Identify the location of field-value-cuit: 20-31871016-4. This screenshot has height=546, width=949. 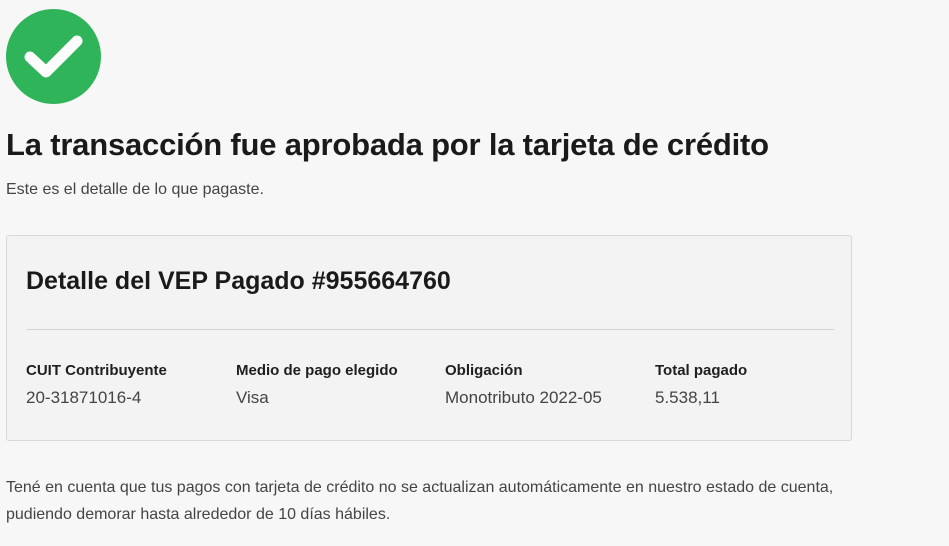
(84, 397).